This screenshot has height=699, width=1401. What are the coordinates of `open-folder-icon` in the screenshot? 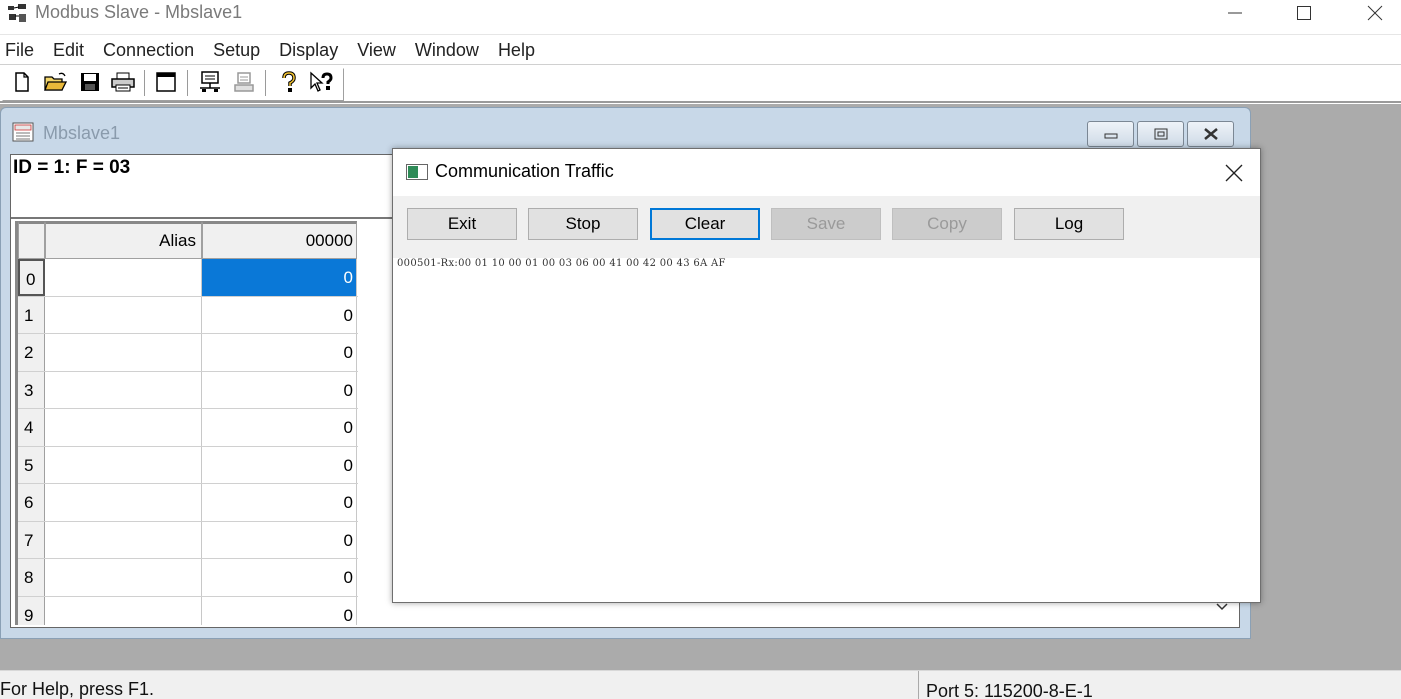 It's located at (56, 81).